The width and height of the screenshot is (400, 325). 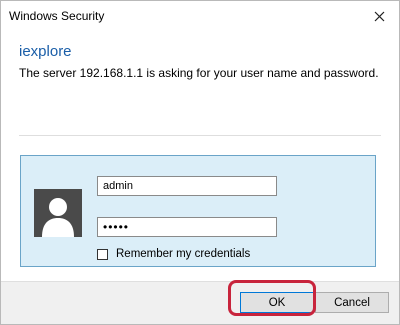 I want to click on ok-button: OK, so click(x=277, y=302).